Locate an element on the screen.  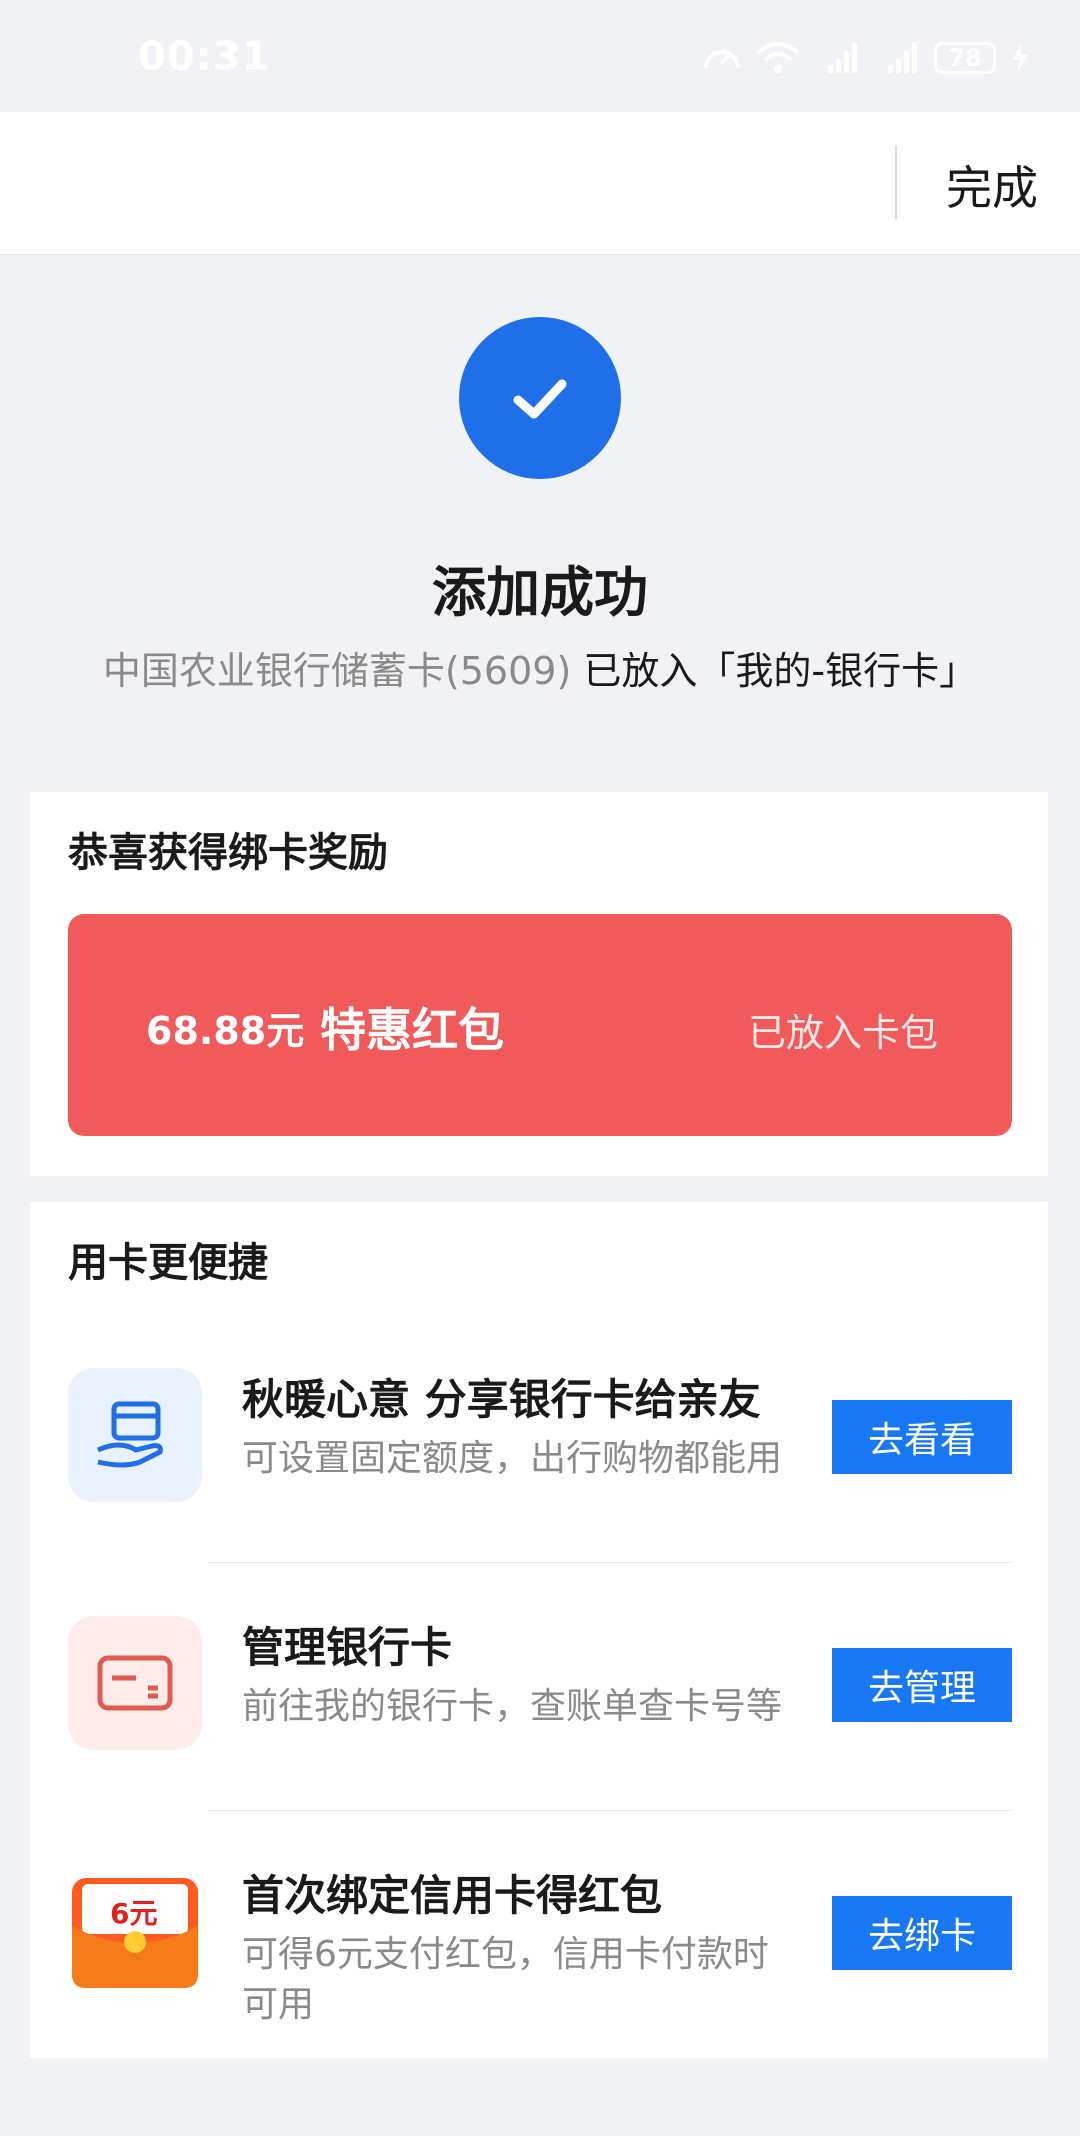
wifi-icon is located at coordinates (778, 58).